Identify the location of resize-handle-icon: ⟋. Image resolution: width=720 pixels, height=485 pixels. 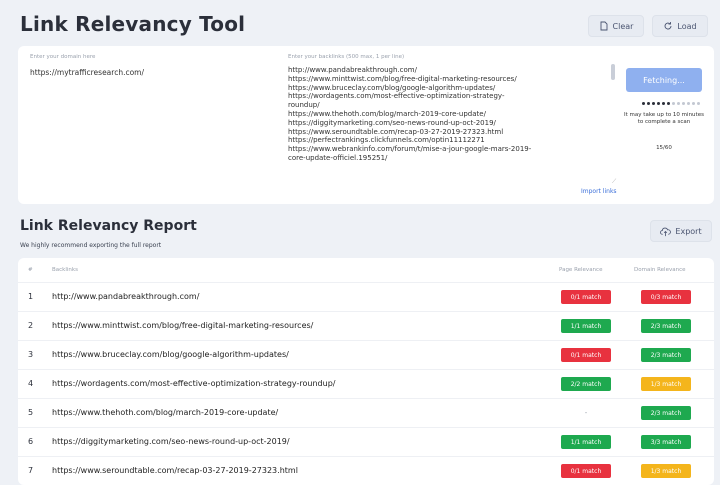
(614, 182).